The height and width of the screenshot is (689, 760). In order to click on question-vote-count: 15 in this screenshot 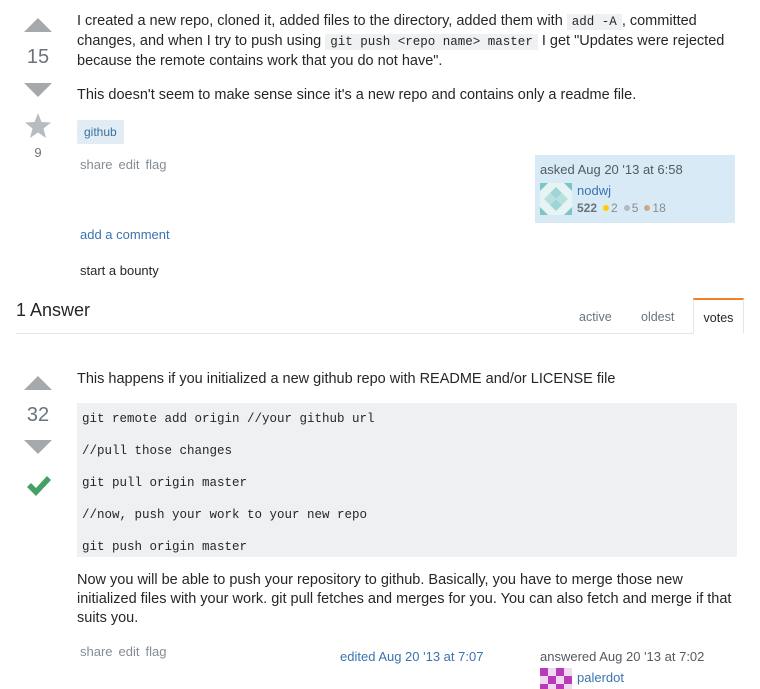, I will do `click(38, 57)`.